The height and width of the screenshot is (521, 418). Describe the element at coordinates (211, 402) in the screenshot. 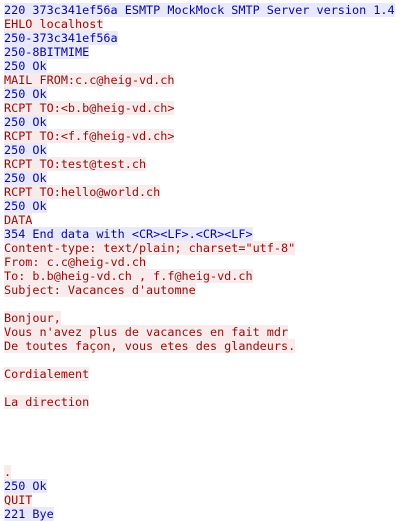

I see `client-line: La direction` at that location.